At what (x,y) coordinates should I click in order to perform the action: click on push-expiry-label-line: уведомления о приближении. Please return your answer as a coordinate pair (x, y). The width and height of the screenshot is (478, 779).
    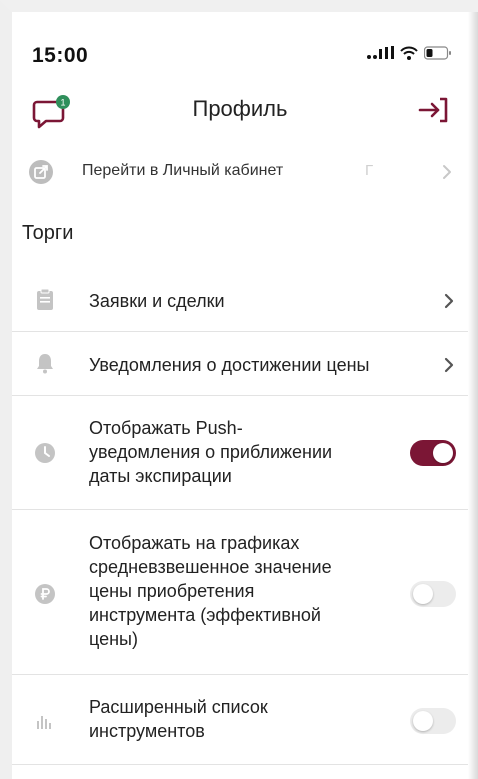
    Looking at the image, I should click on (211, 452).